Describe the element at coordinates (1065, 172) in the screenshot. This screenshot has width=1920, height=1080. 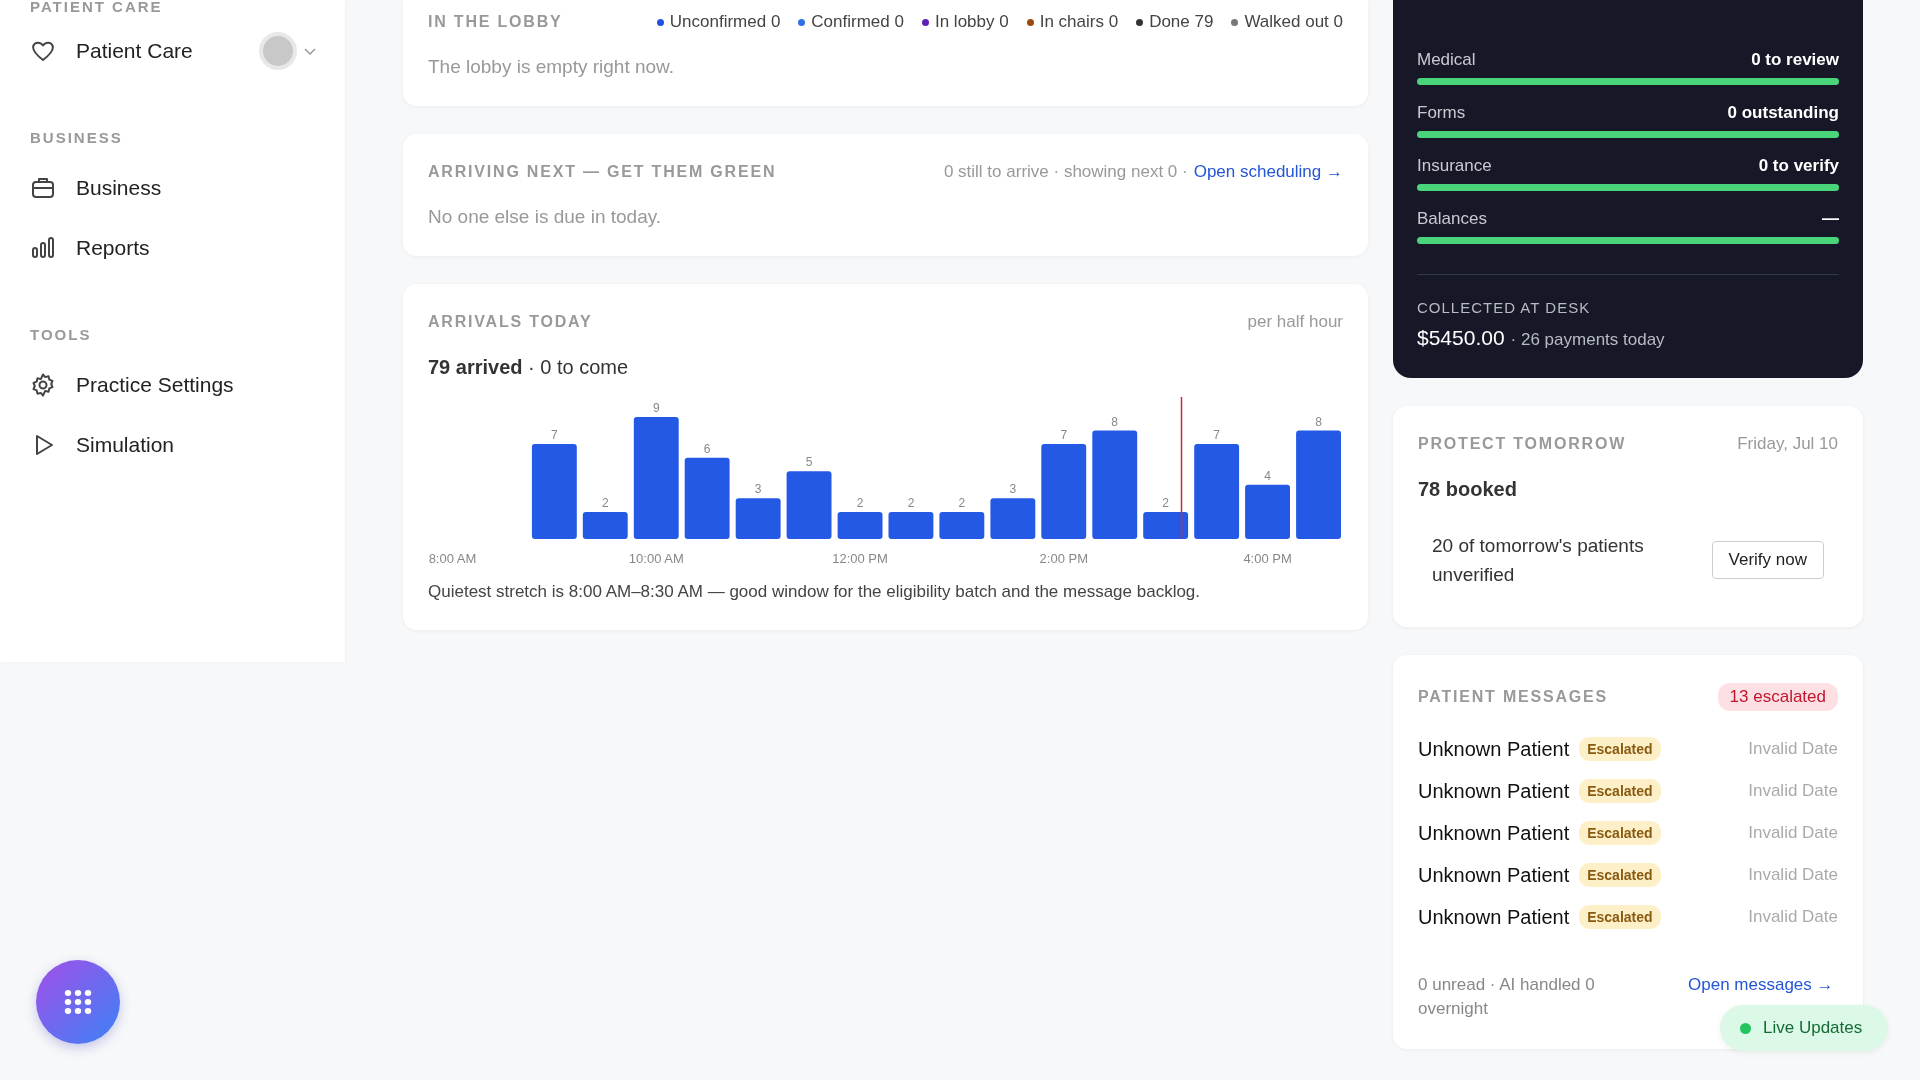
I see `summary-text: 0 still to arrive · showing next 0 ·` at that location.